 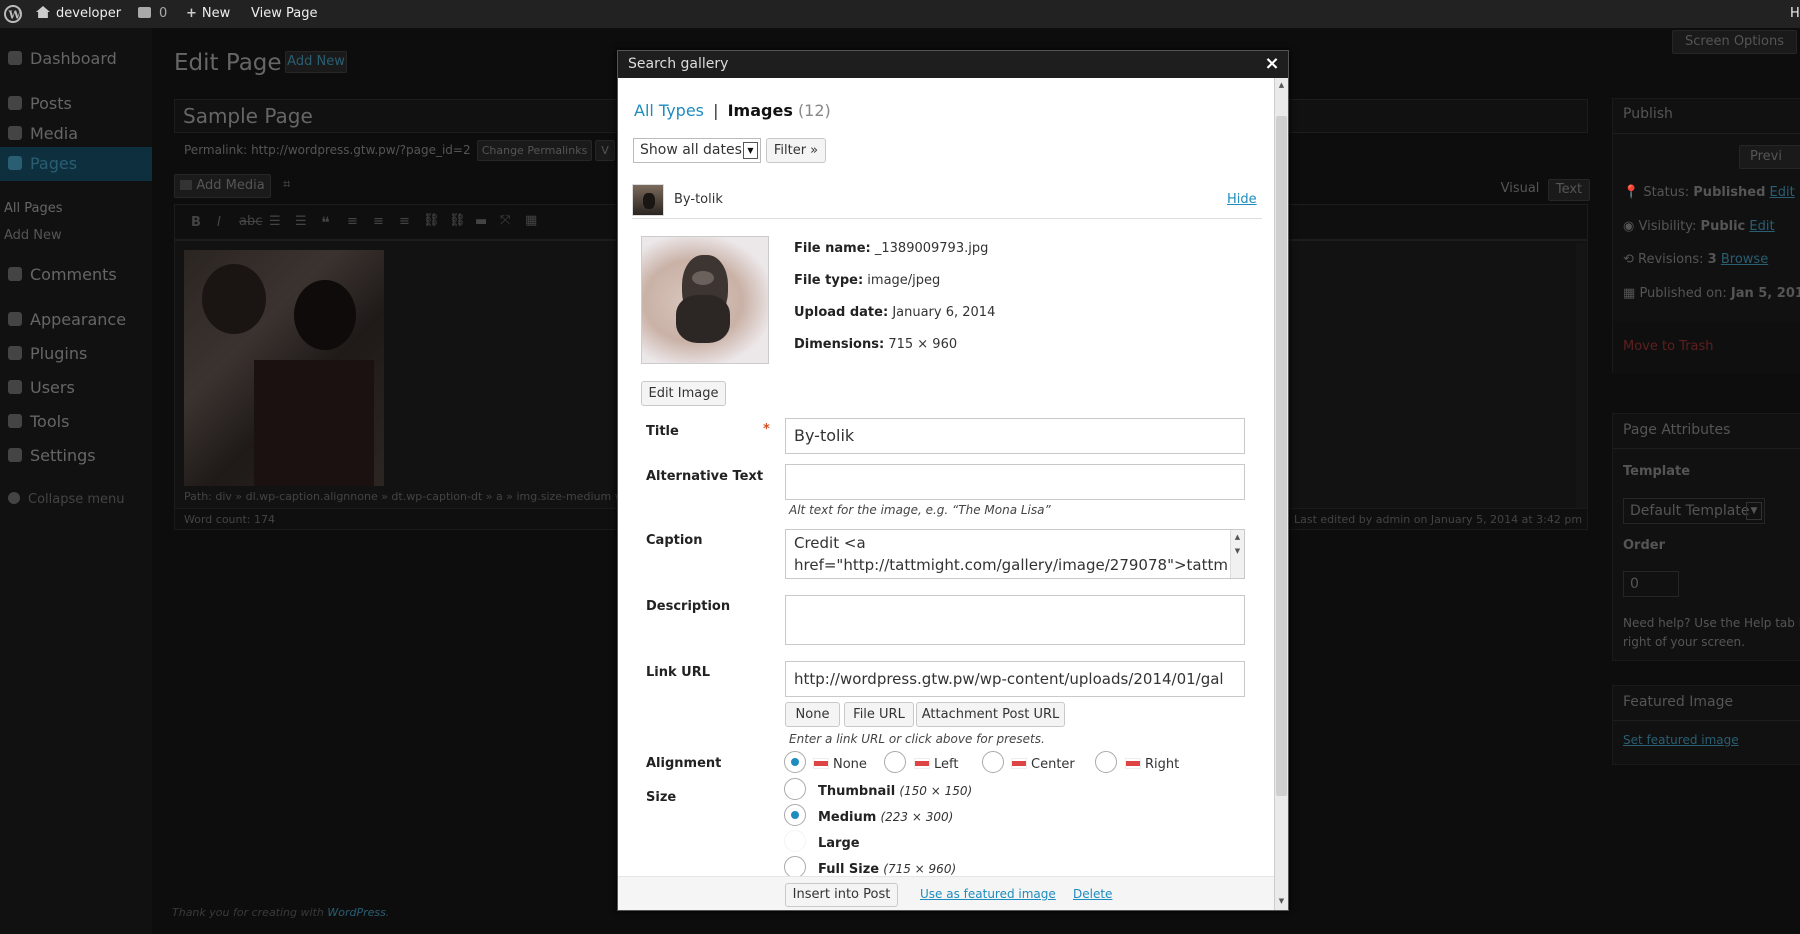 What do you see at coordinates (352, 221) in the screenshot?
I see `align-left-icon: ≡` at bounding box center [352, 221].